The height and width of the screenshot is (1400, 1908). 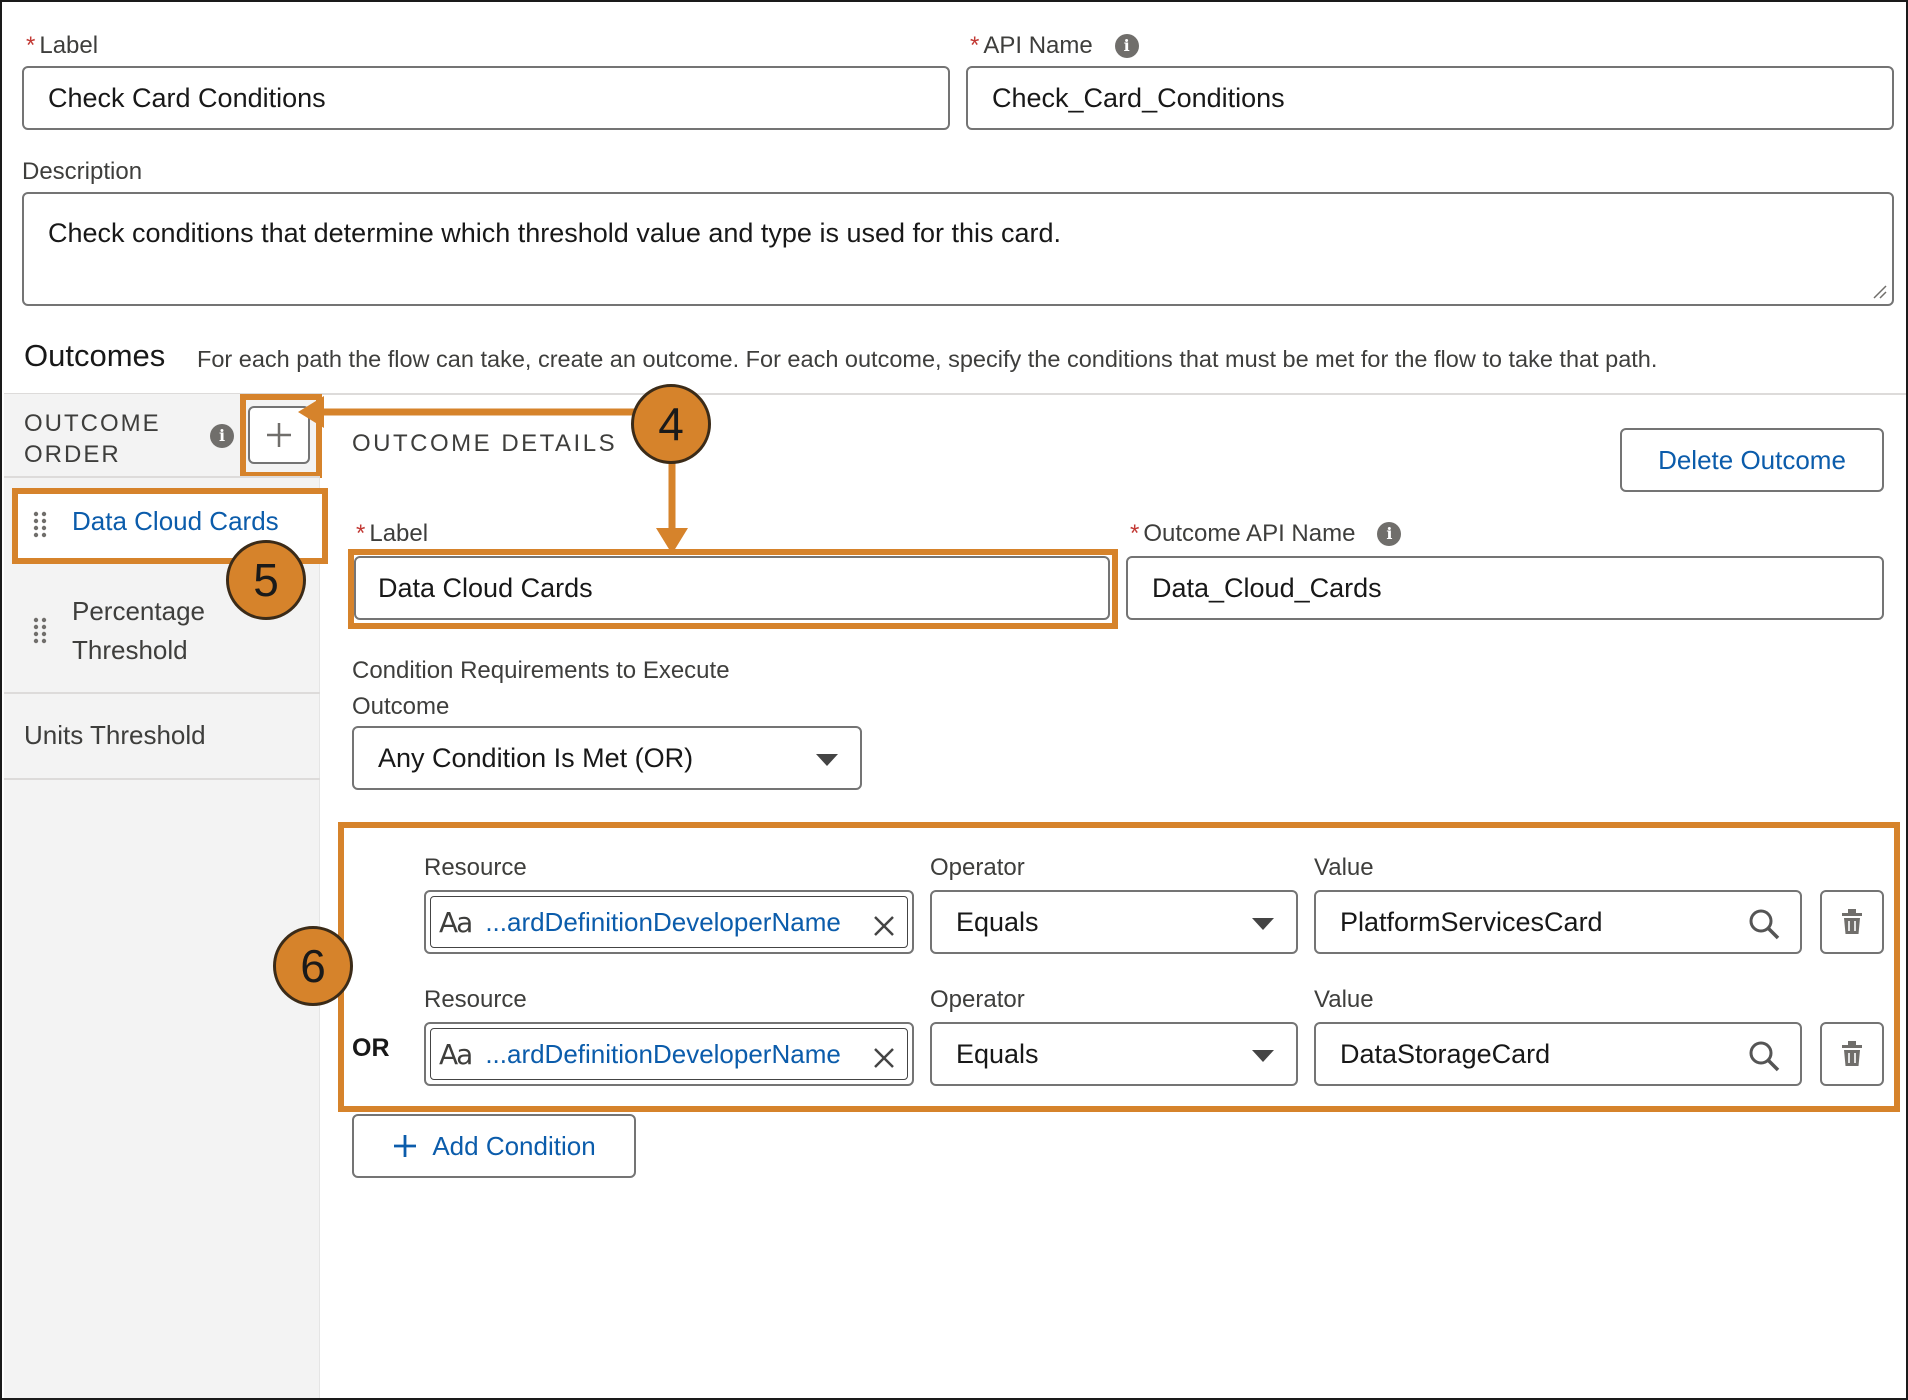 I want to click on callout-4: 4, so click(x=671, y=424).